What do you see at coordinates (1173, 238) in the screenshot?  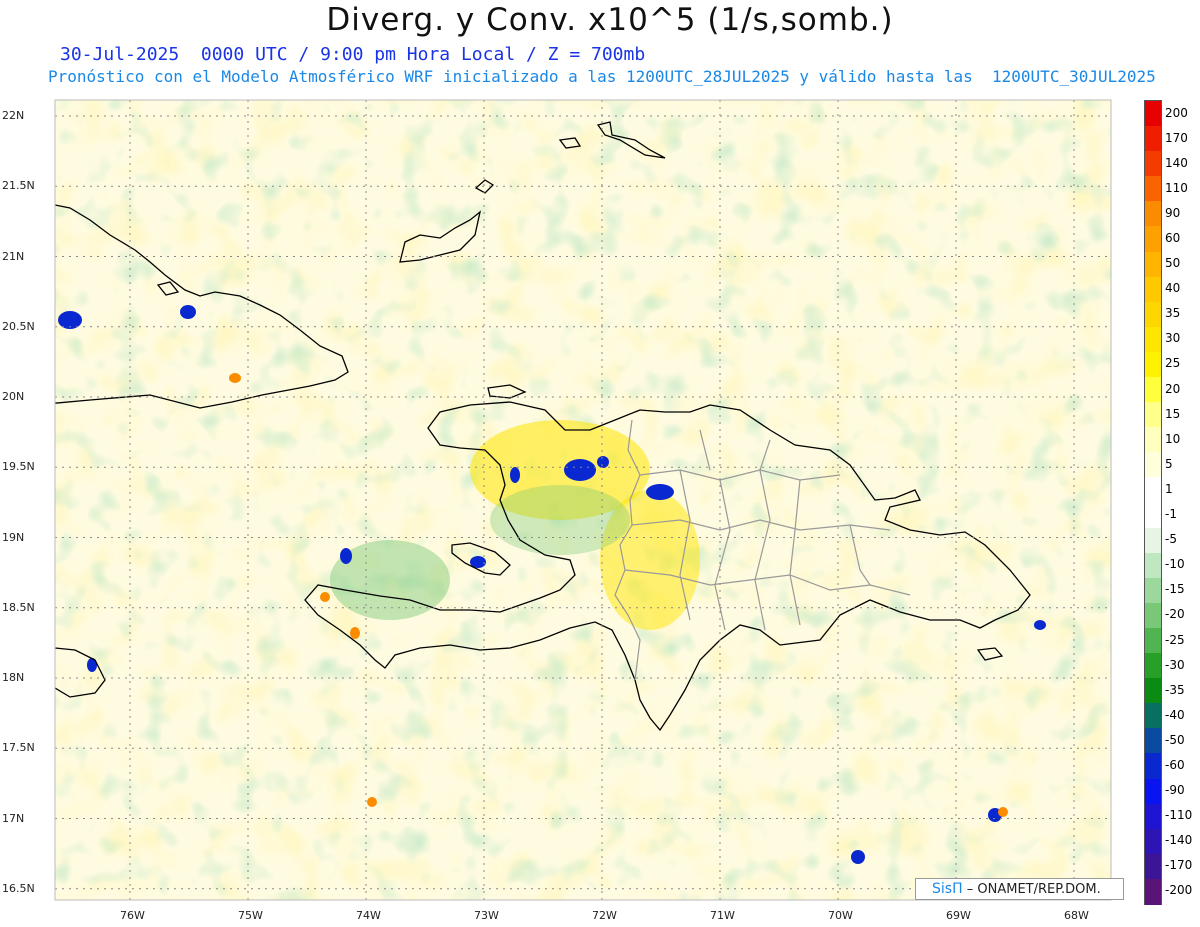 I see `colorbar-label: 60` at bounding box center [1173, 238].